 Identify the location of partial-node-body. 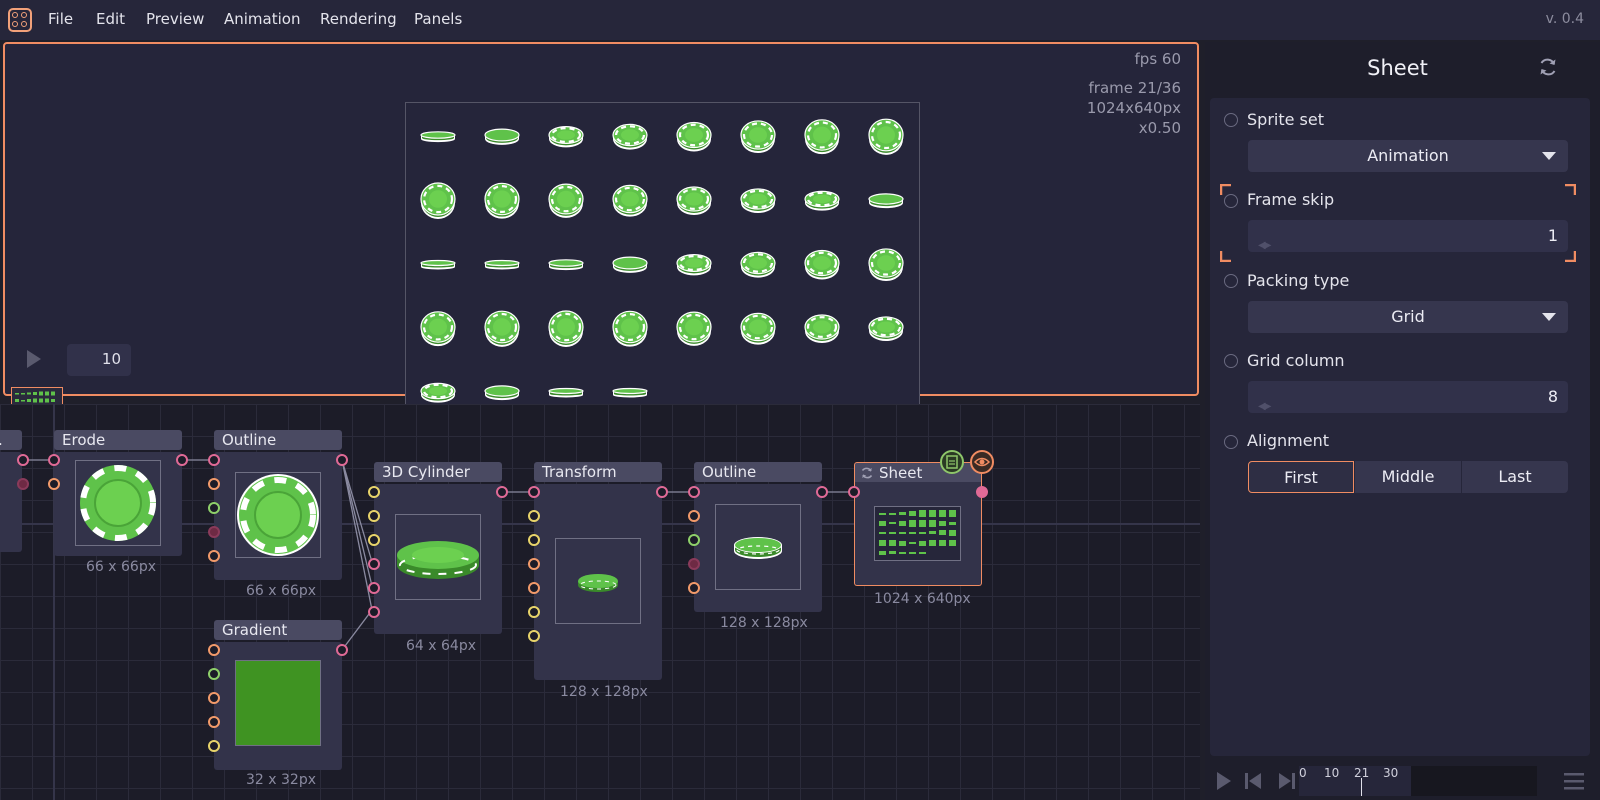
(11, 502).